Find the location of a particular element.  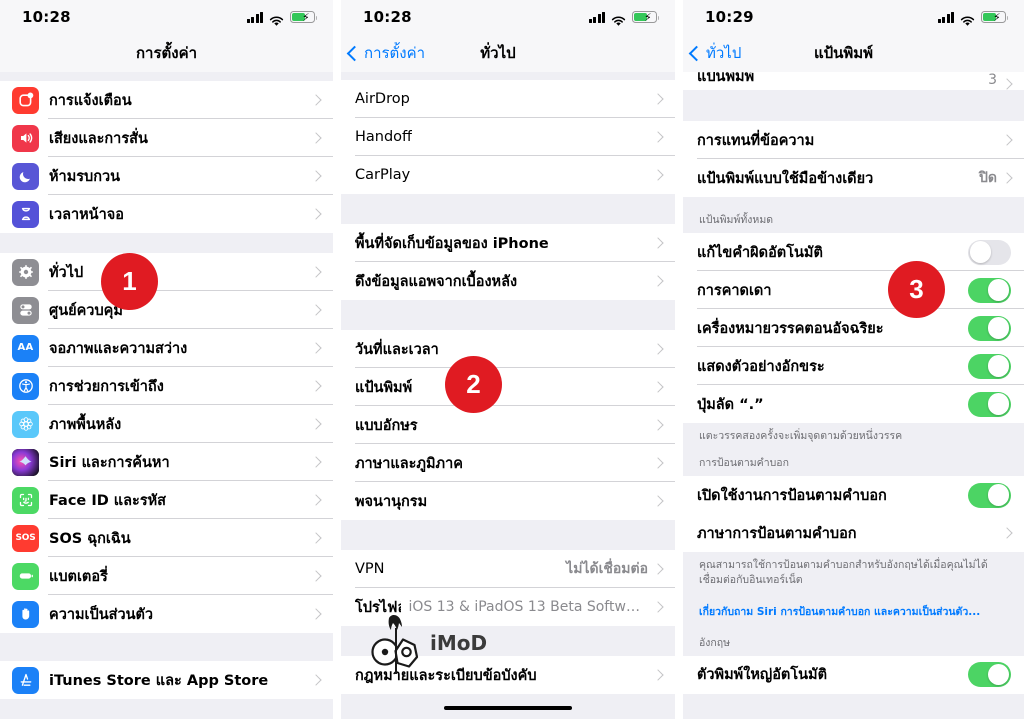

keyboard-row-auto-correction: แก้ไขคำผิดอัตโนมัติ is located at coordinates (853, 252).